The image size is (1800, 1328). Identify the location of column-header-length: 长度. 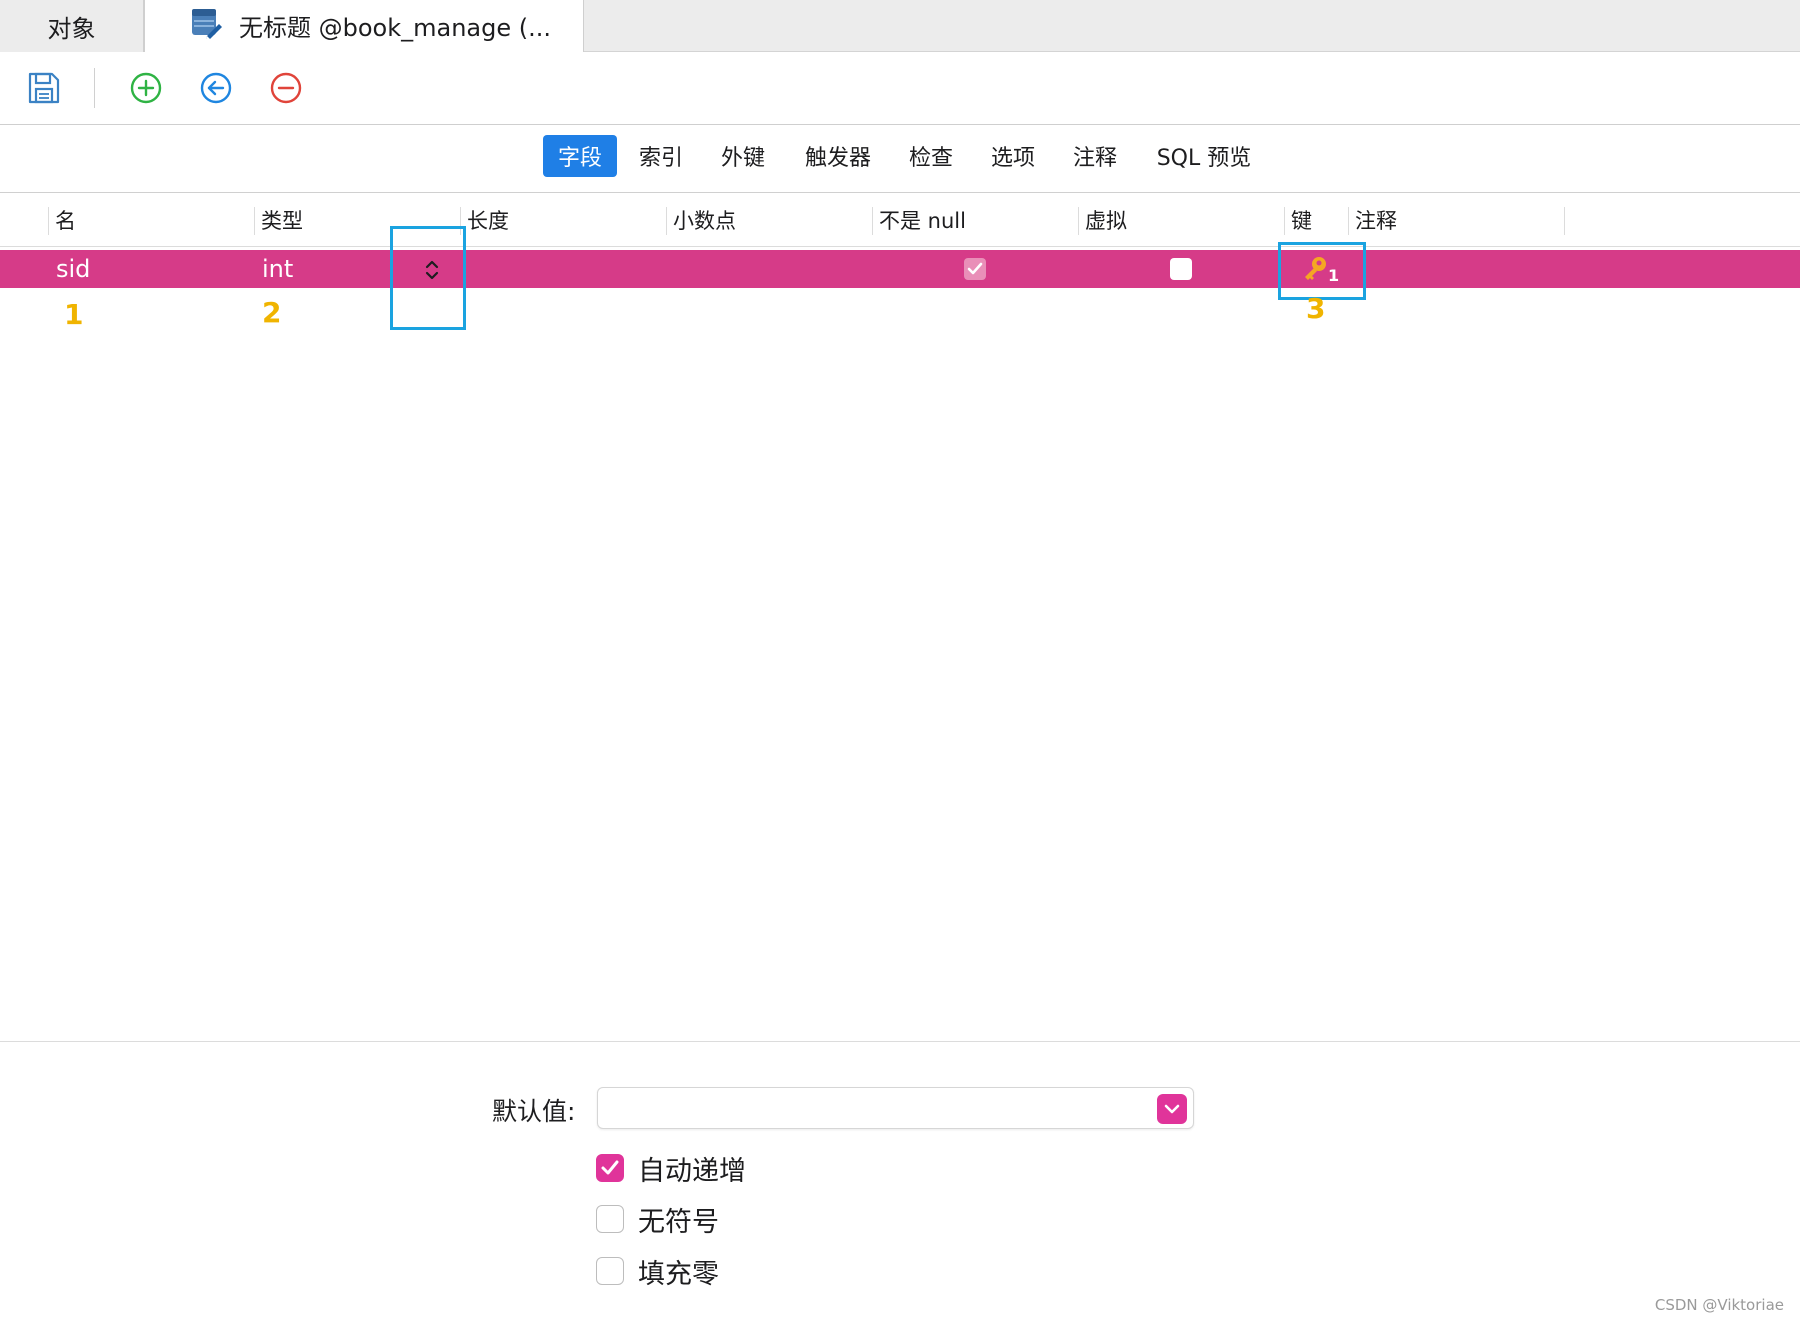
(484, 221).